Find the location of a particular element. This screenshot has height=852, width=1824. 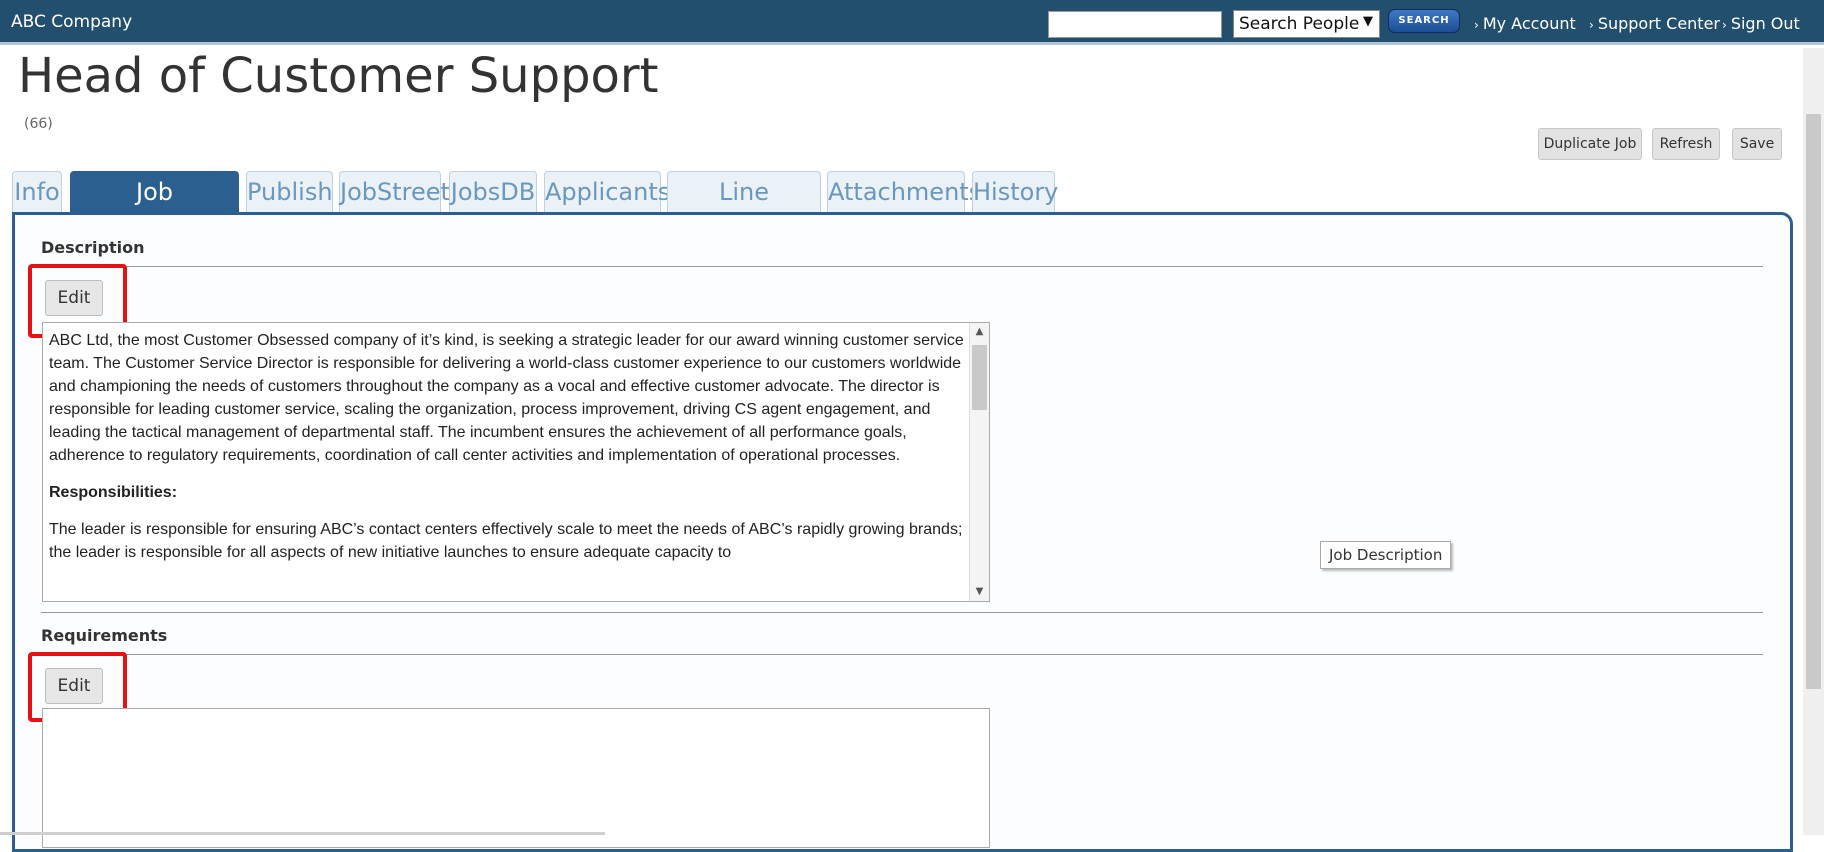

description-heading: Description is located at coordinates (93, 247).